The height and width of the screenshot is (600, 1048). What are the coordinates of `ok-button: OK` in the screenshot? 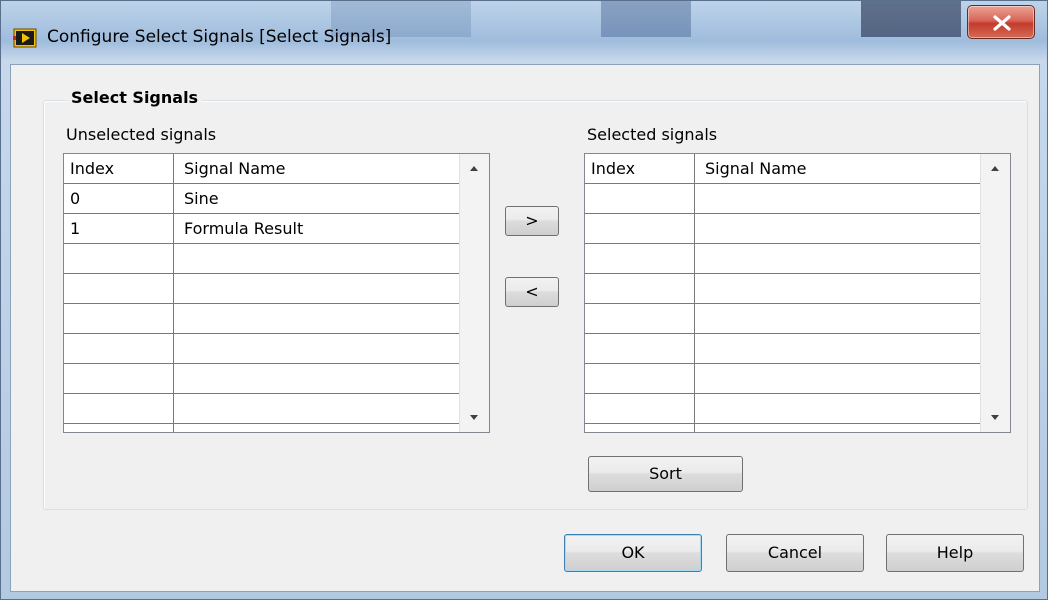 It's located at (633, 553).